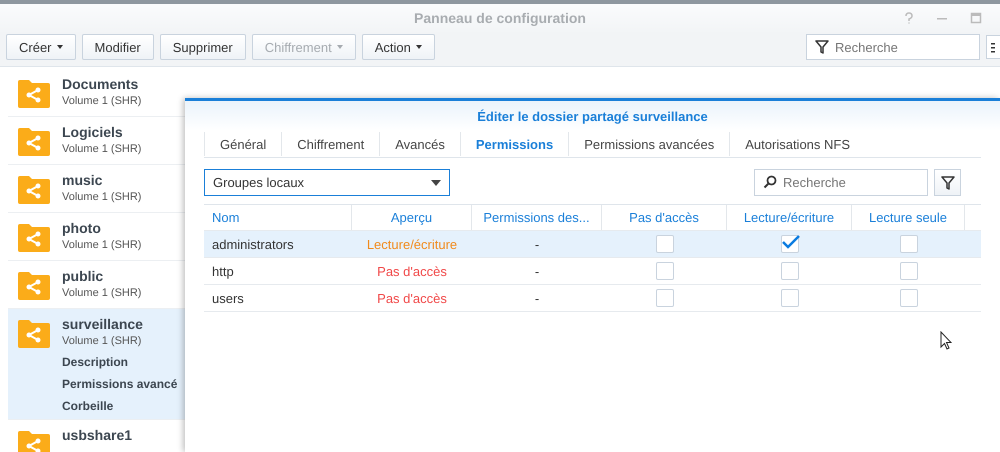 The height and width of the screenshot is (452, 1000). I want to click on table-cell-text: administrators, so click(253, 245).